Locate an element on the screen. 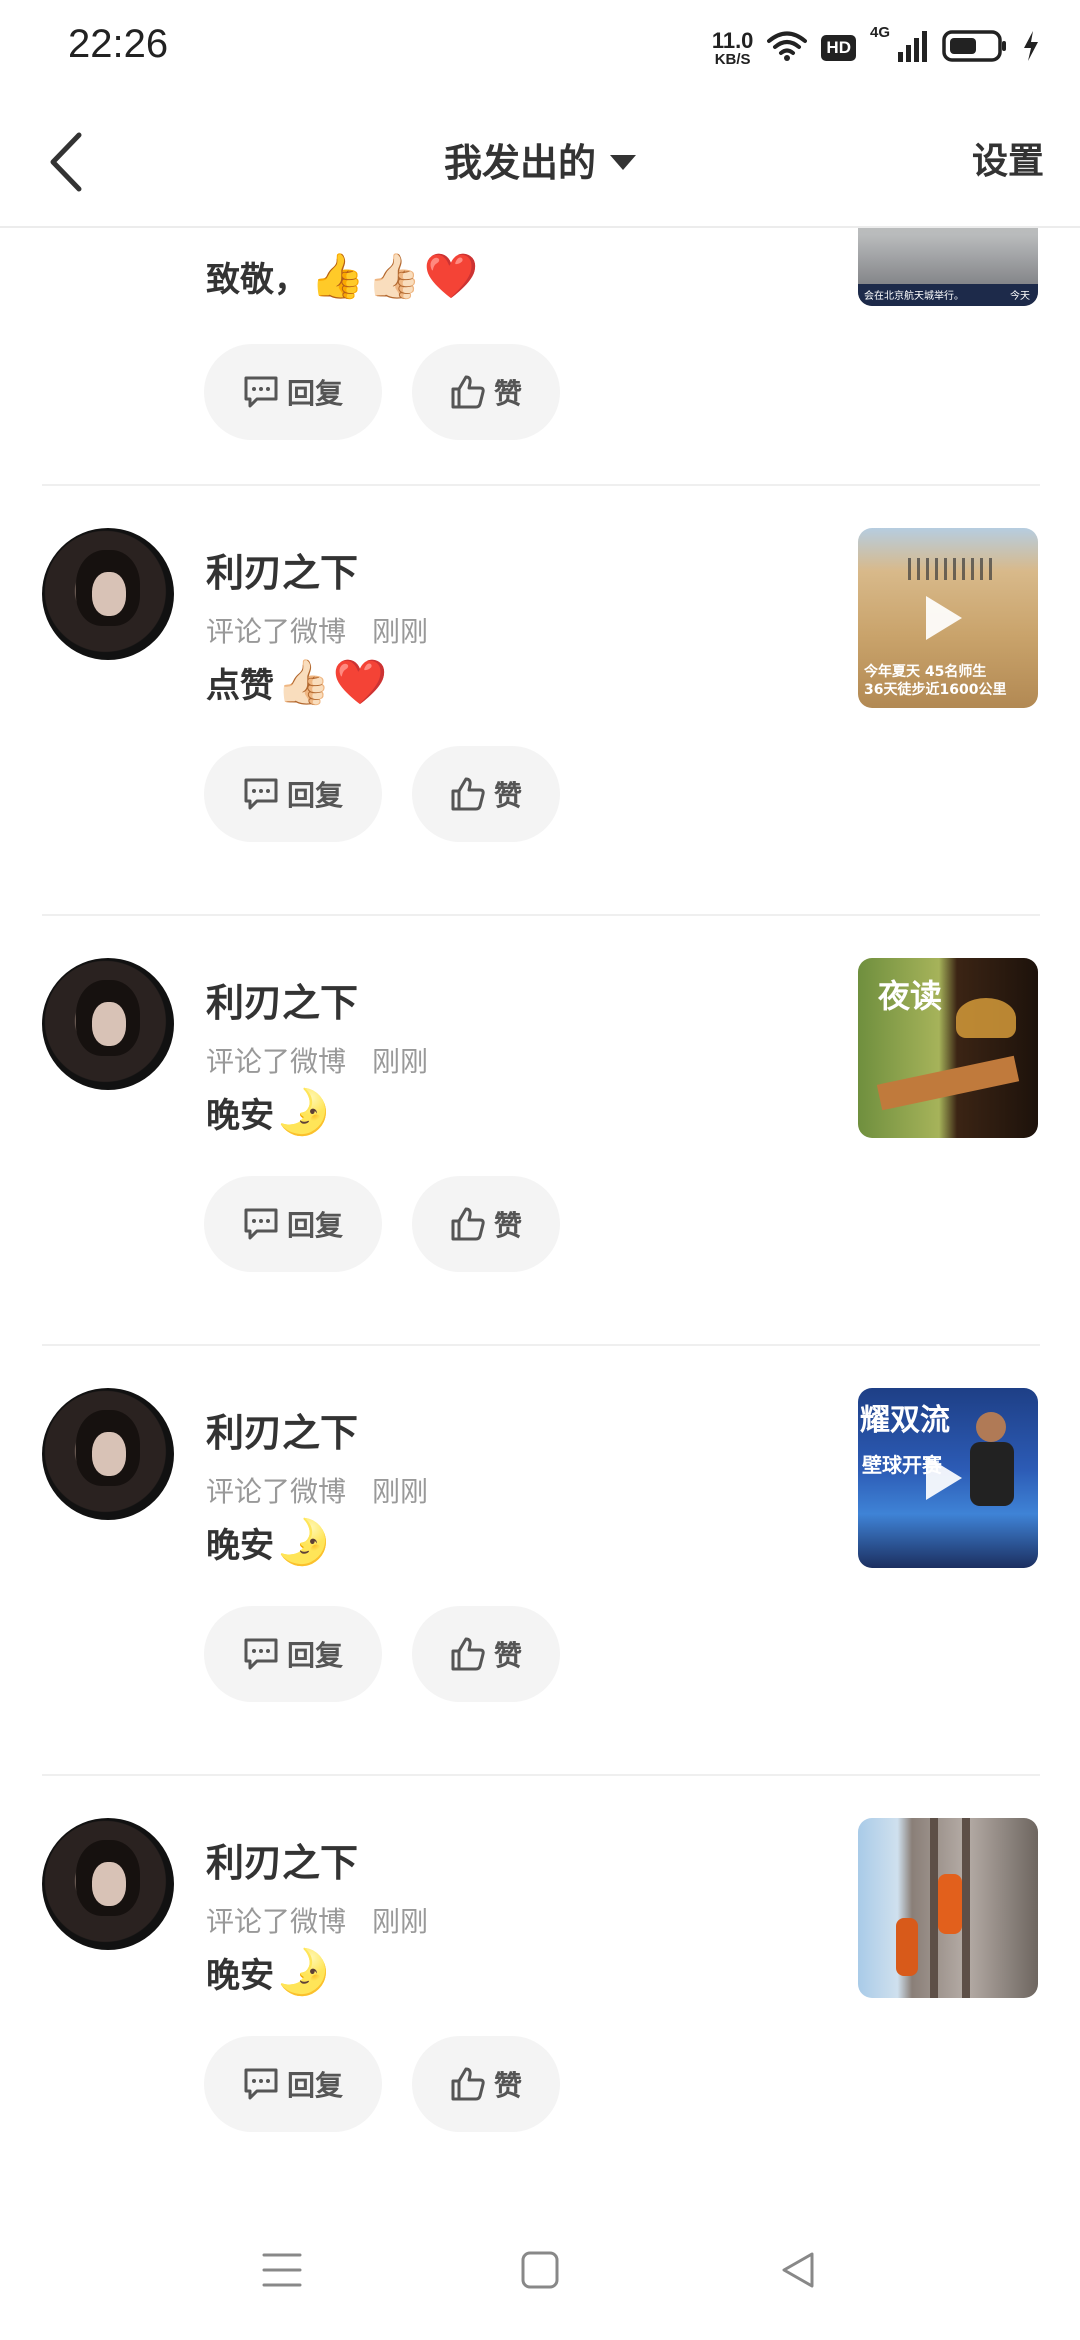 This screenshot has height=2340, width=1080. home-icon is located at coordinates (540, 2270).